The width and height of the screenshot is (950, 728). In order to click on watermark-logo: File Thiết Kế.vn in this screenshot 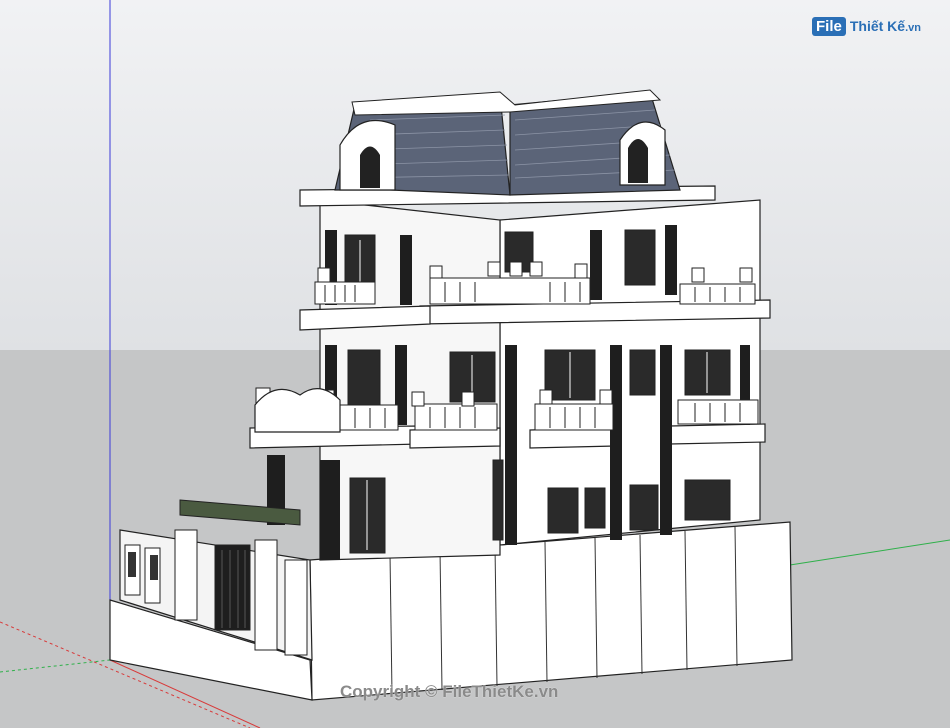, I will do `click(866, 26)`.